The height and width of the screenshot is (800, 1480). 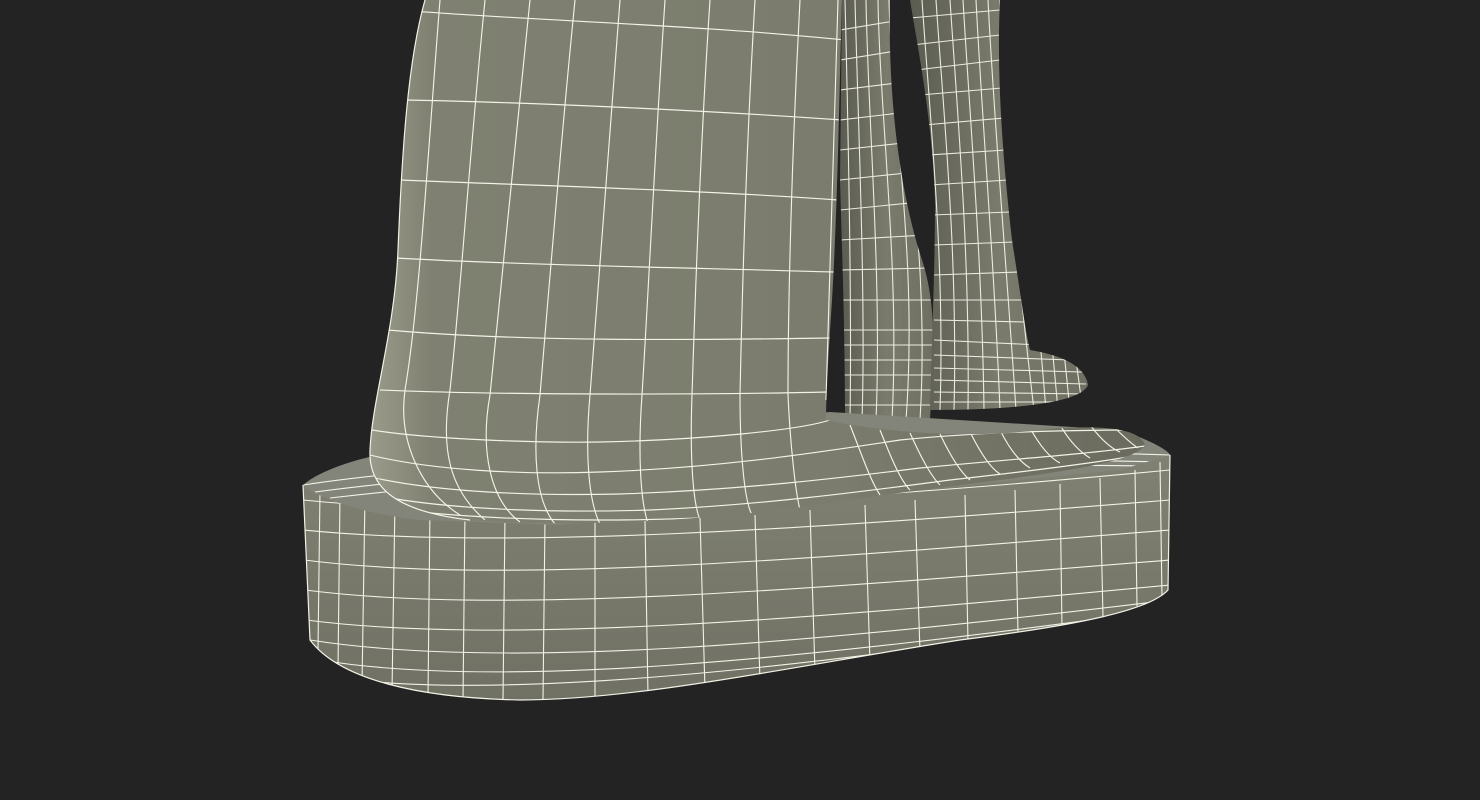 I want to click on rear-paw, so click(x=999, y=205).